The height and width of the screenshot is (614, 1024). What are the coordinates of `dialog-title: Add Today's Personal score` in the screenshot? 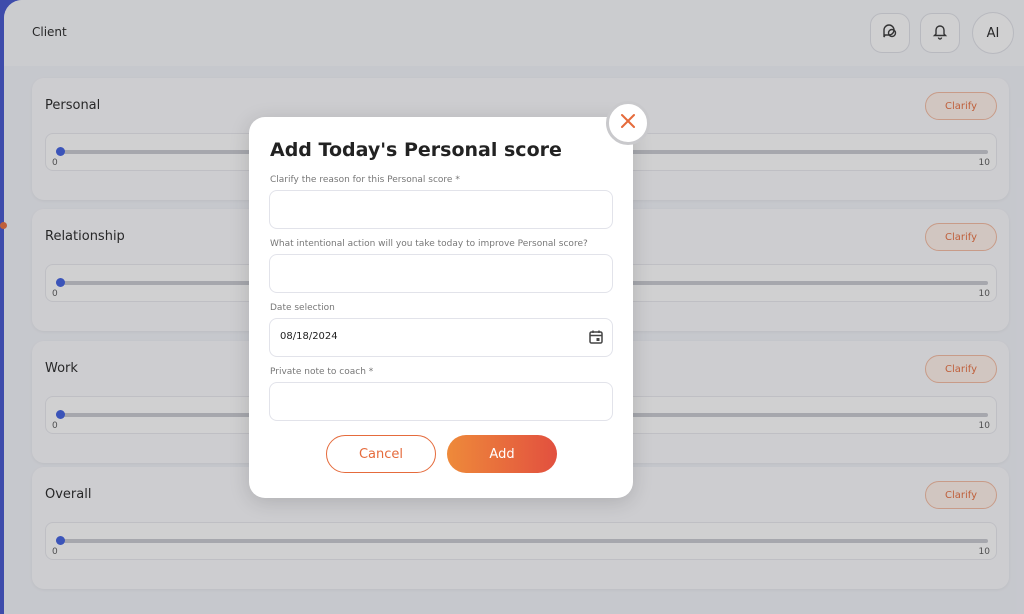 It's located at (416, 150).